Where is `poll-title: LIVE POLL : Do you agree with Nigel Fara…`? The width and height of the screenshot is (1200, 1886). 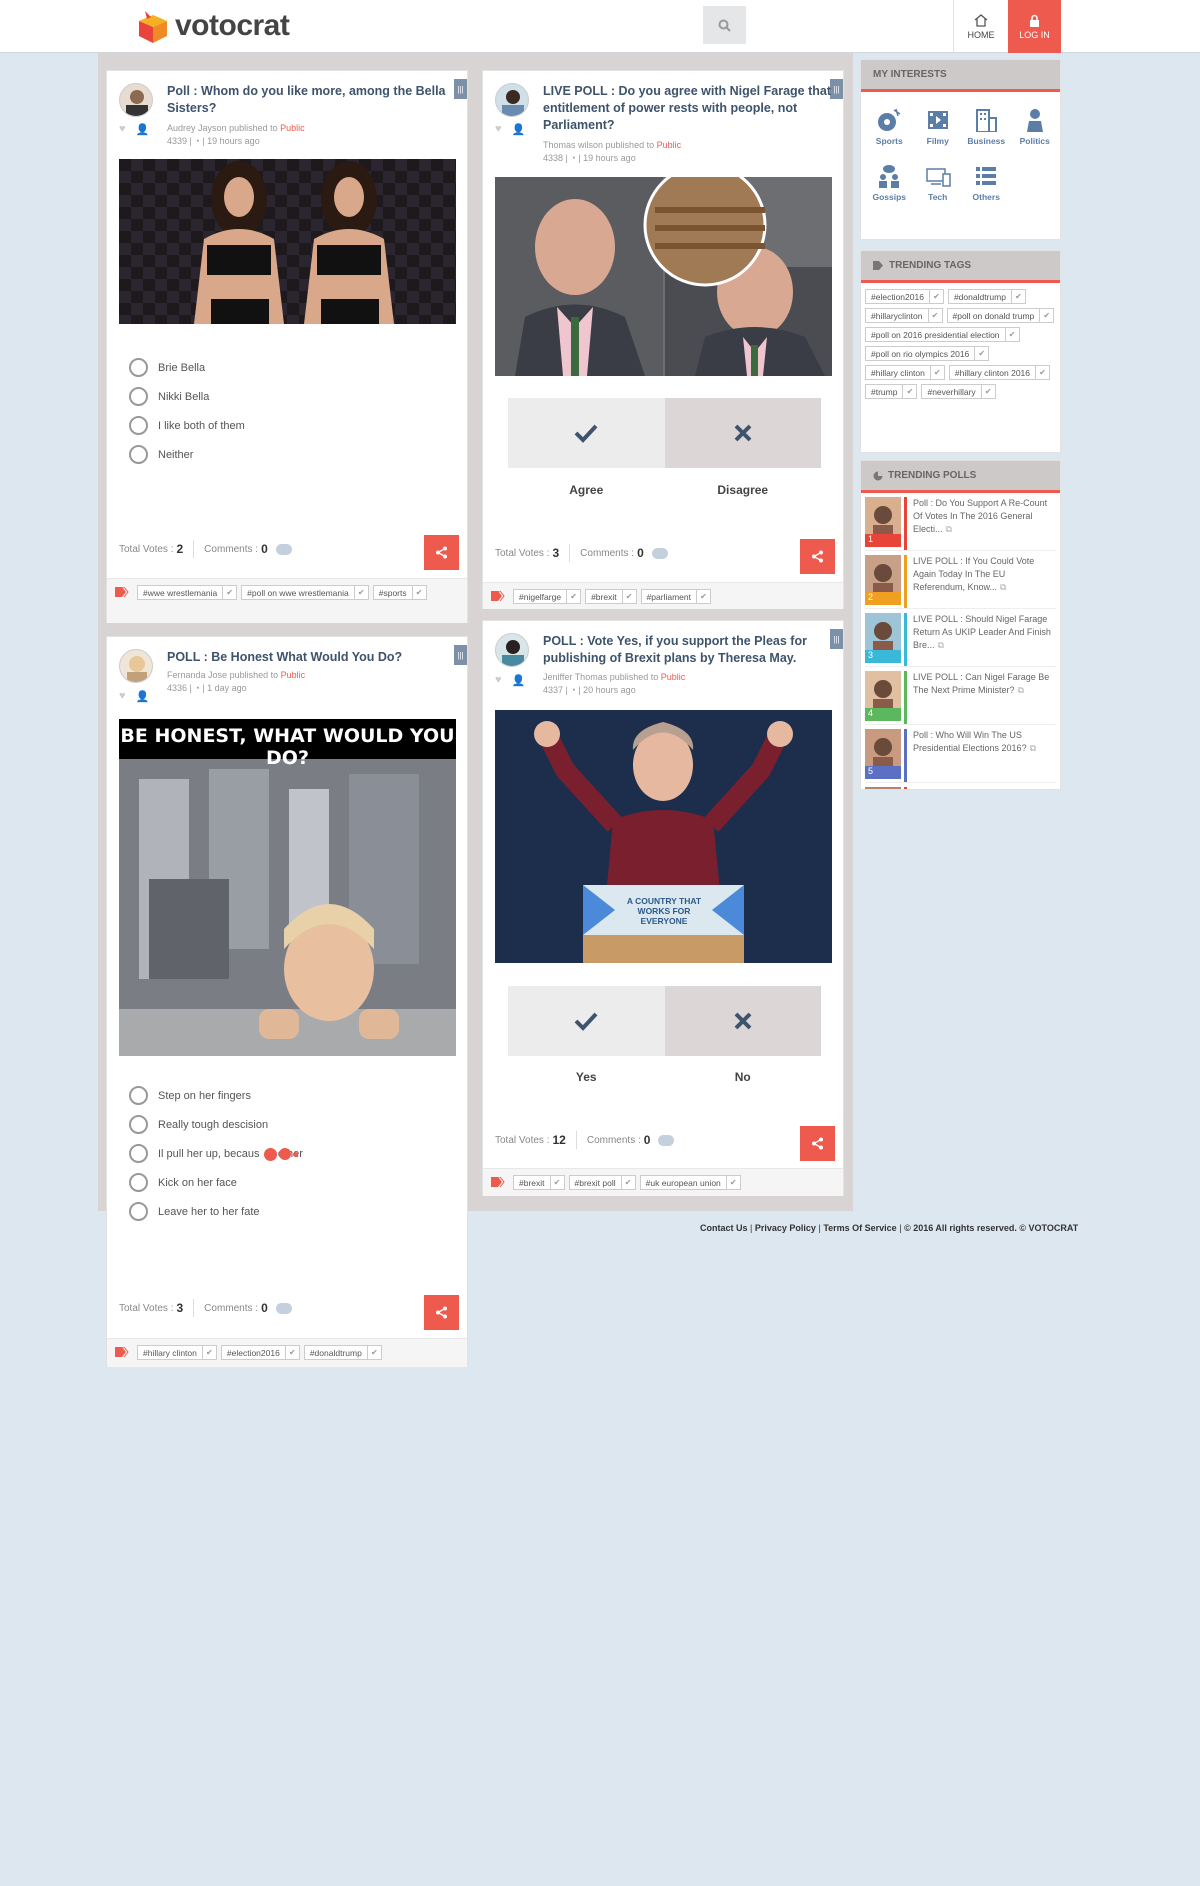
poll-title: LIVE POLL : Do you agree with Nigel Fara… is located at coordinates (688, 108).